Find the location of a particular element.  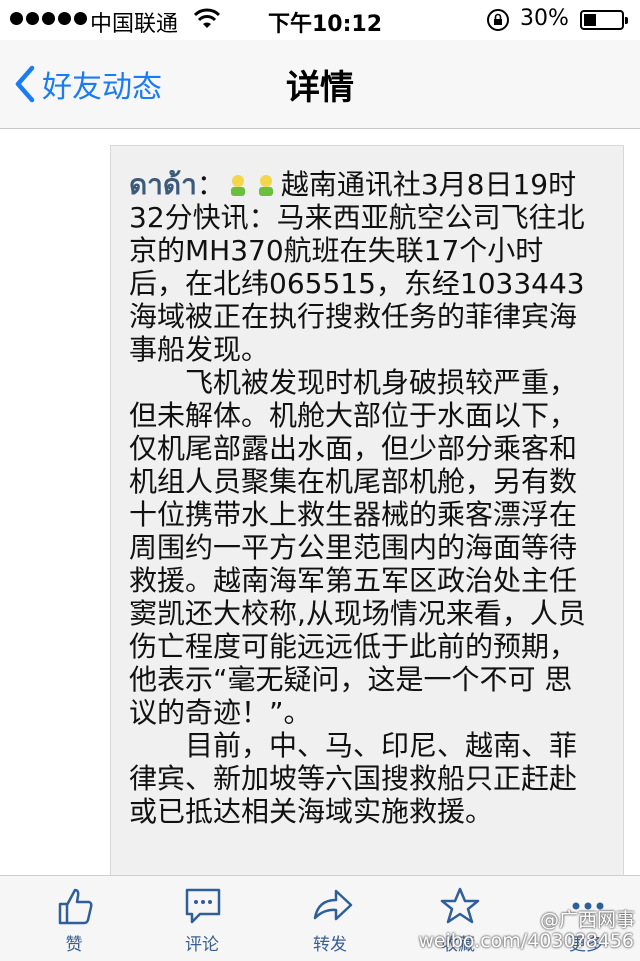

thumbs-up-icon is located at coordinates (75, 906).